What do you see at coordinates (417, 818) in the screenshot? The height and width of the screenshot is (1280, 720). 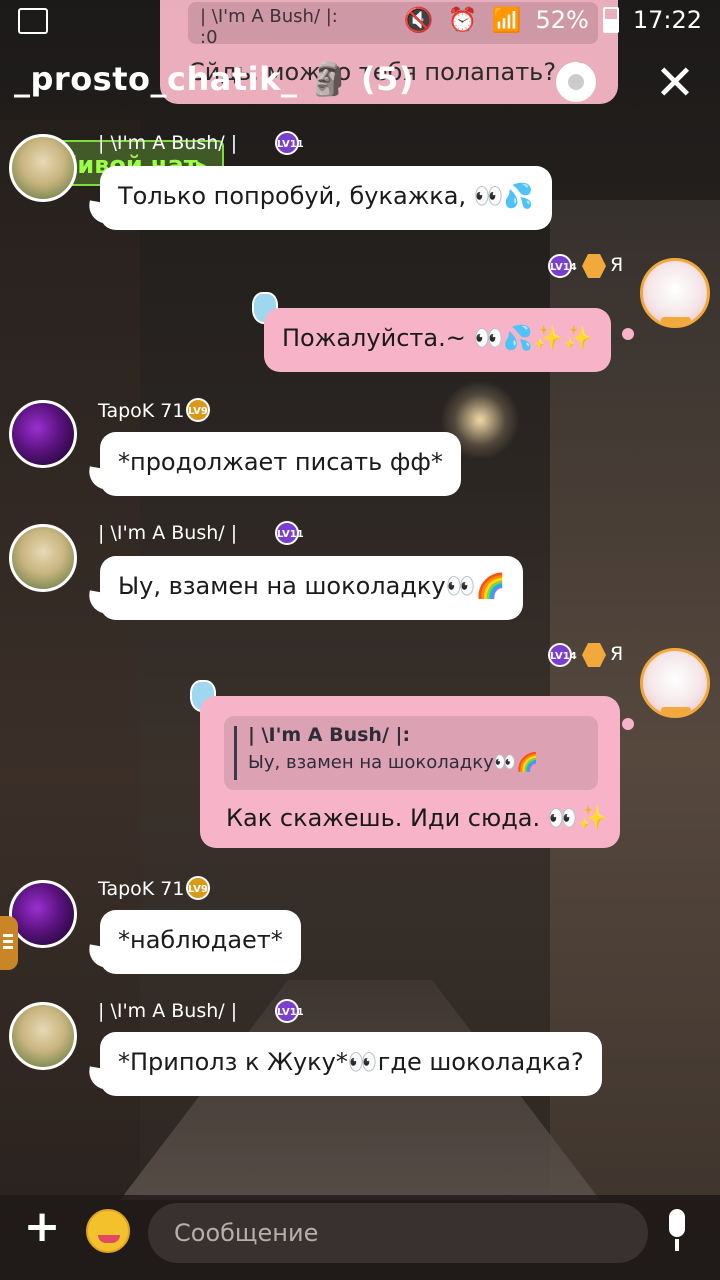 I see `message-text: Как скажешь. Иди сюда. 👀✨` at bounding box center [417, 818].